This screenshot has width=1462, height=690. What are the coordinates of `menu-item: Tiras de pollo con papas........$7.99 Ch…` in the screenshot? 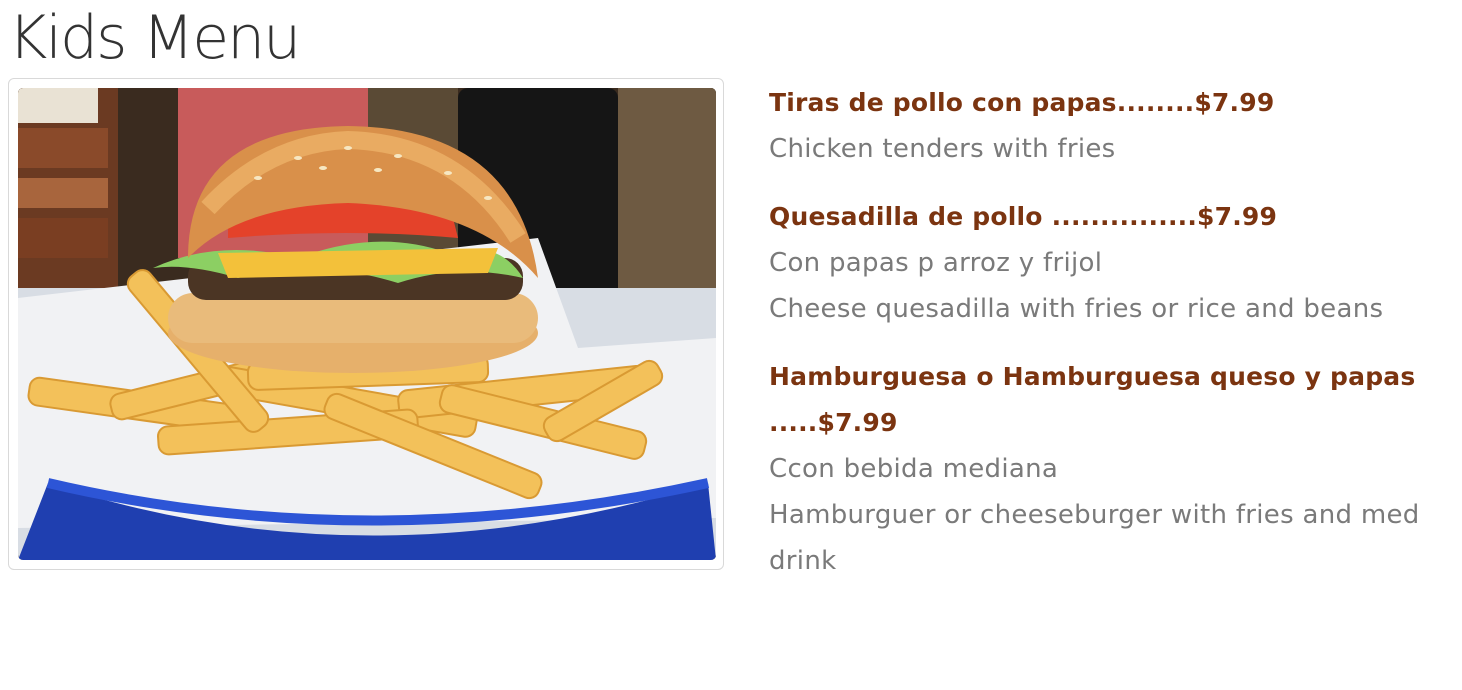 It's located at (1114, 126).